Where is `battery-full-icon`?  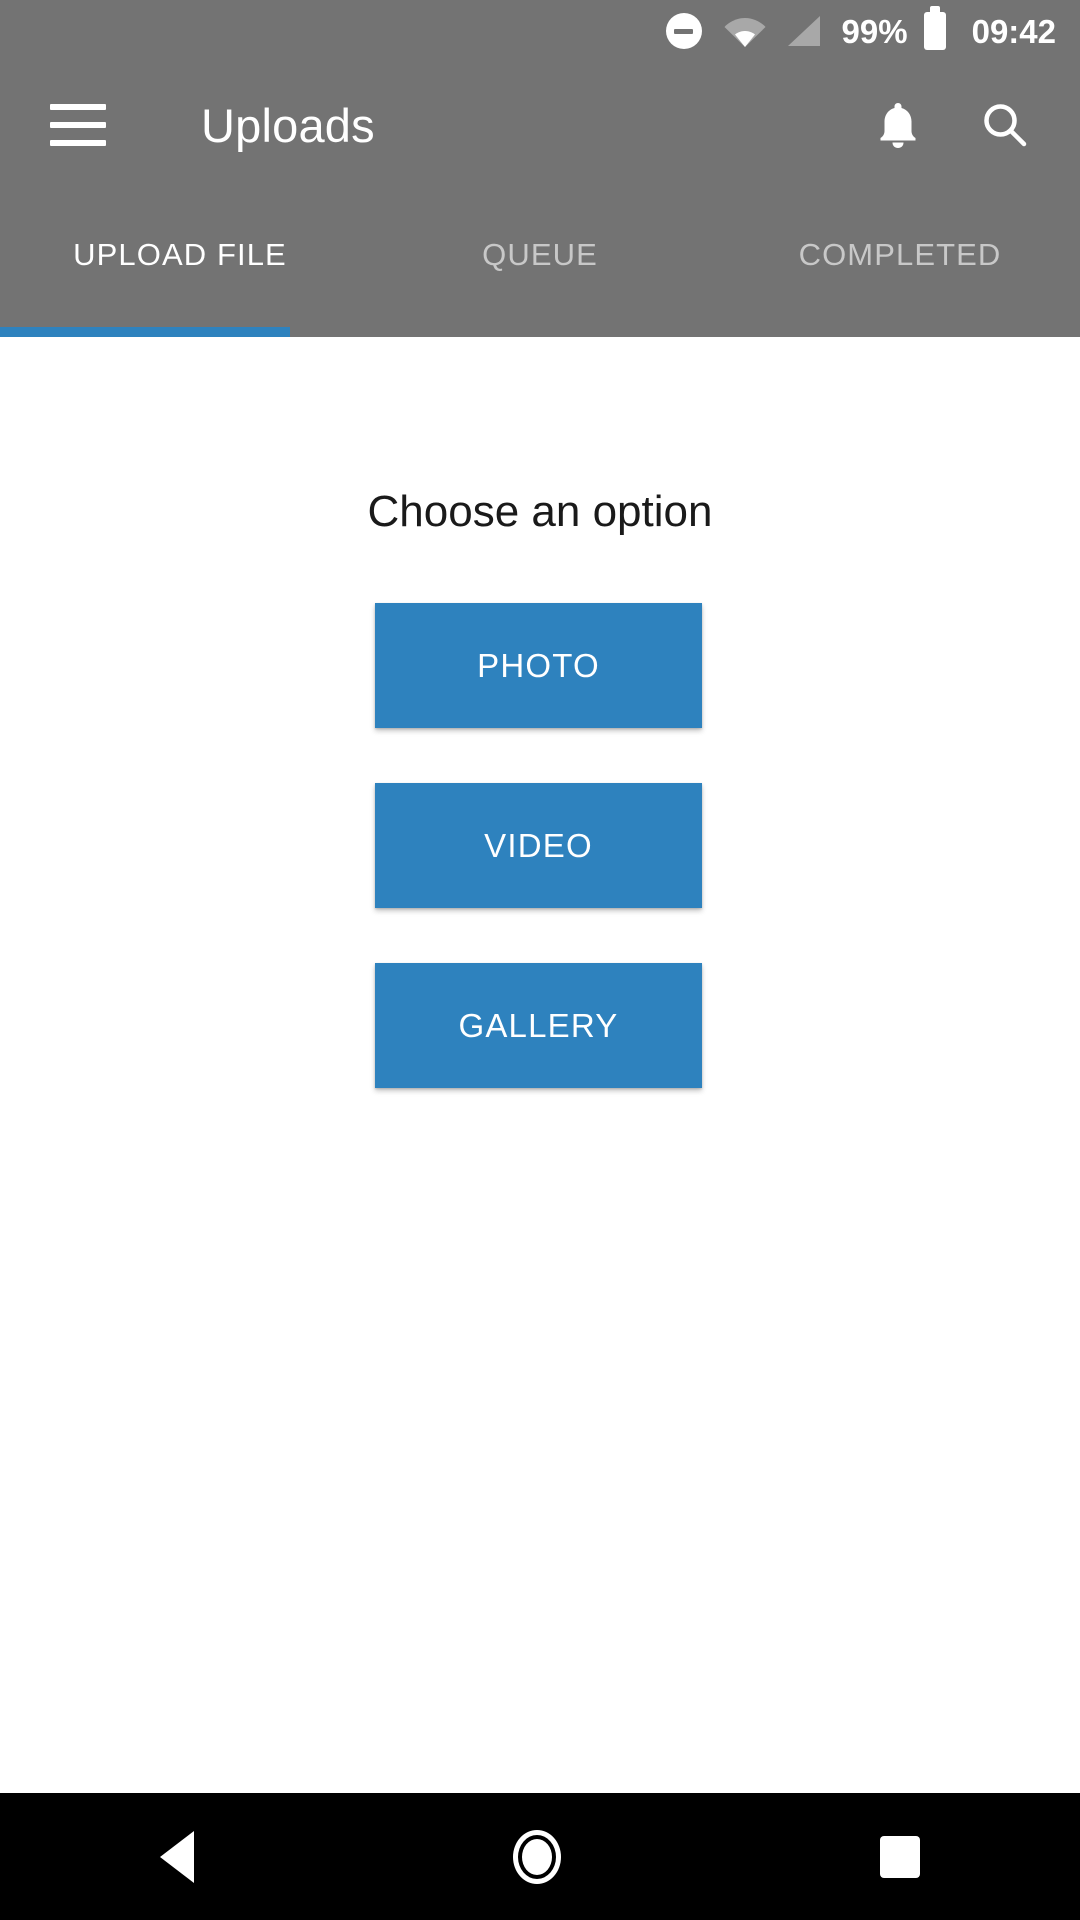 battery-full-icon is located at coordinates (934, 31).